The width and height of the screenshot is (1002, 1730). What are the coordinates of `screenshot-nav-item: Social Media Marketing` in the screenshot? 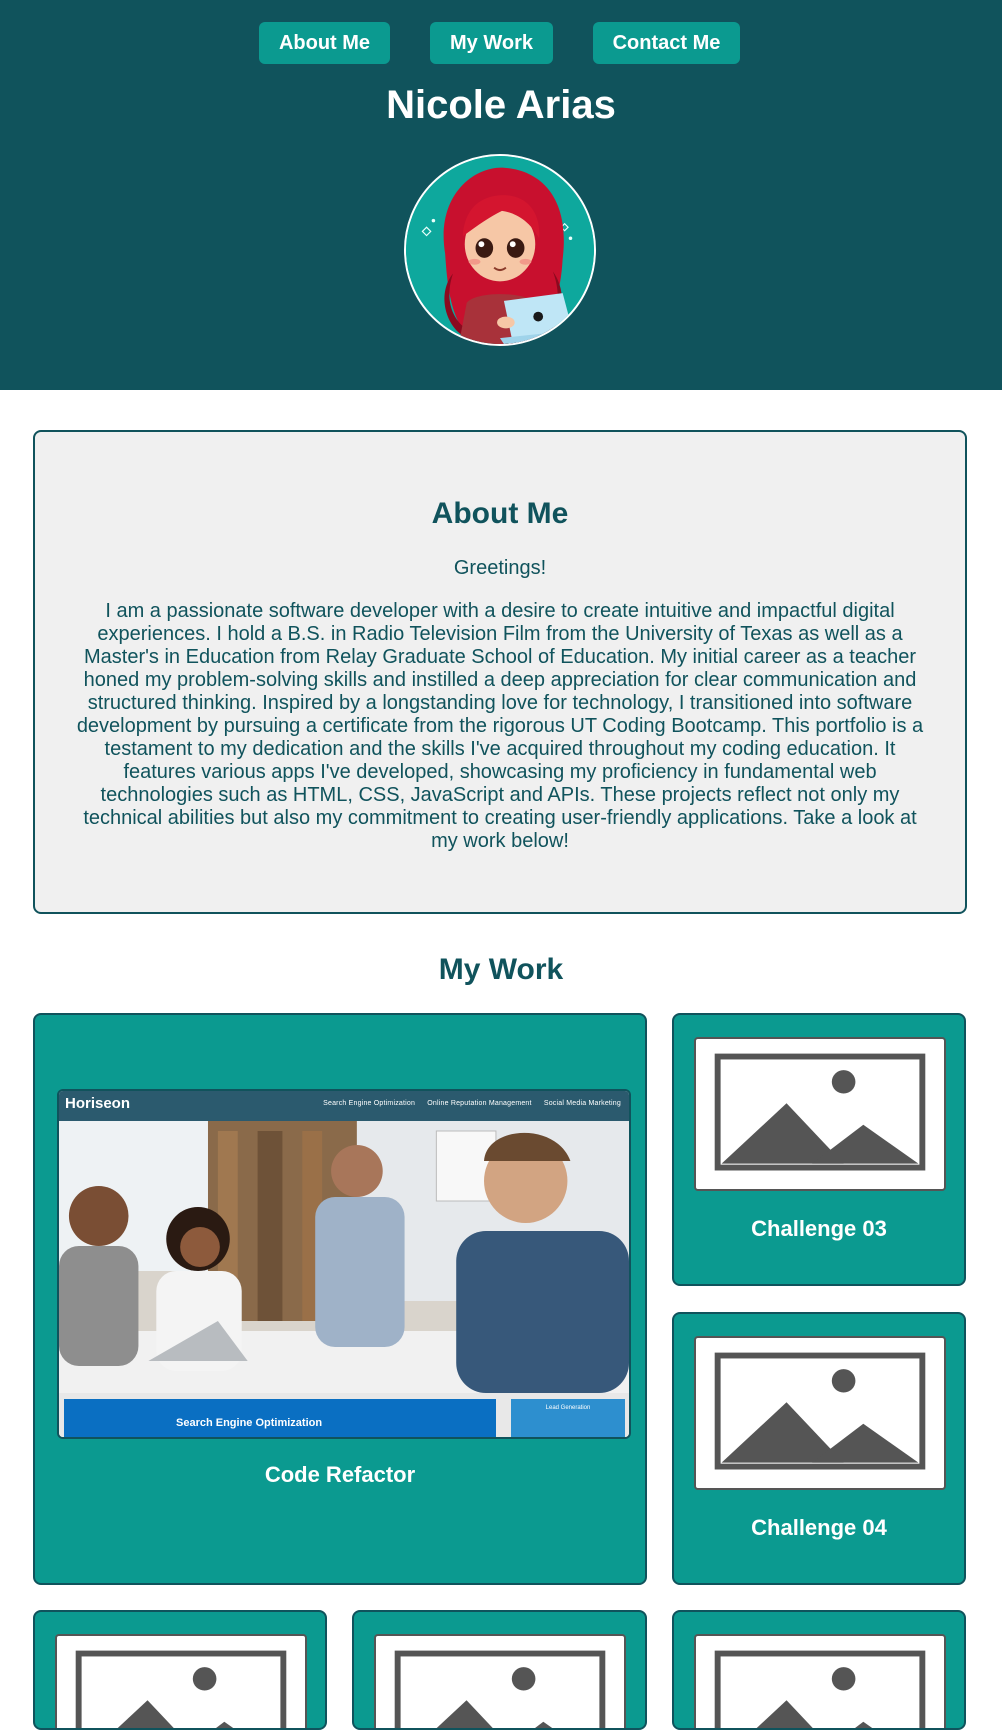 It's located at (582, 1103).